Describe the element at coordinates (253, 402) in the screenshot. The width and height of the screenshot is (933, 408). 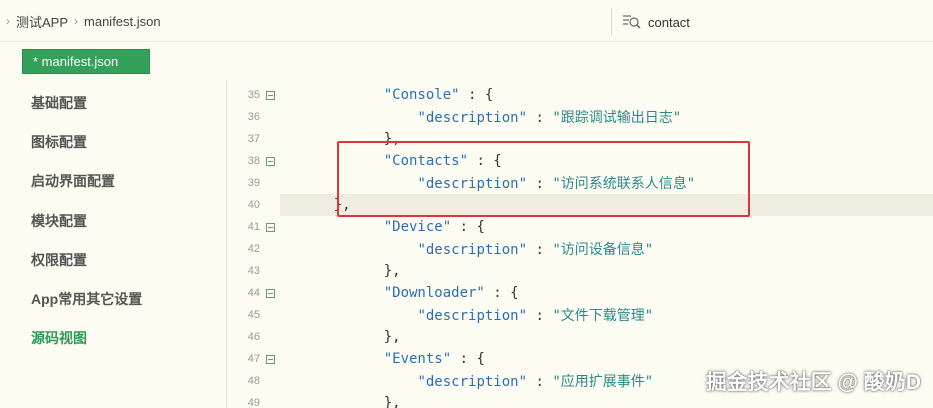
I see `line-number: 49` at that location.